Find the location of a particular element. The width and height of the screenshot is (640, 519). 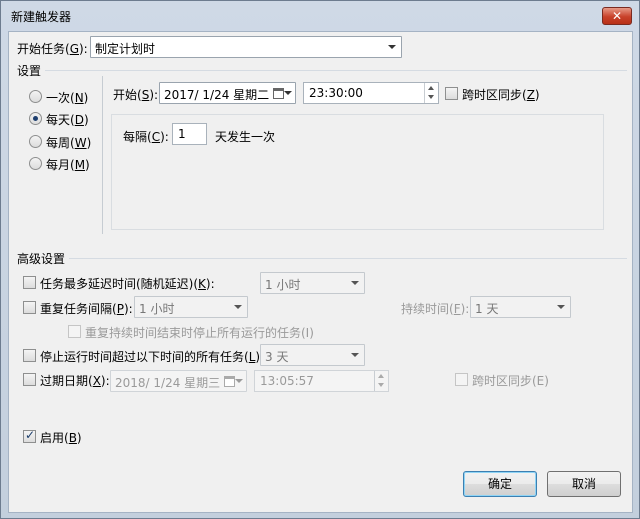

delay-checkbox is located at coordinates (29, 282).